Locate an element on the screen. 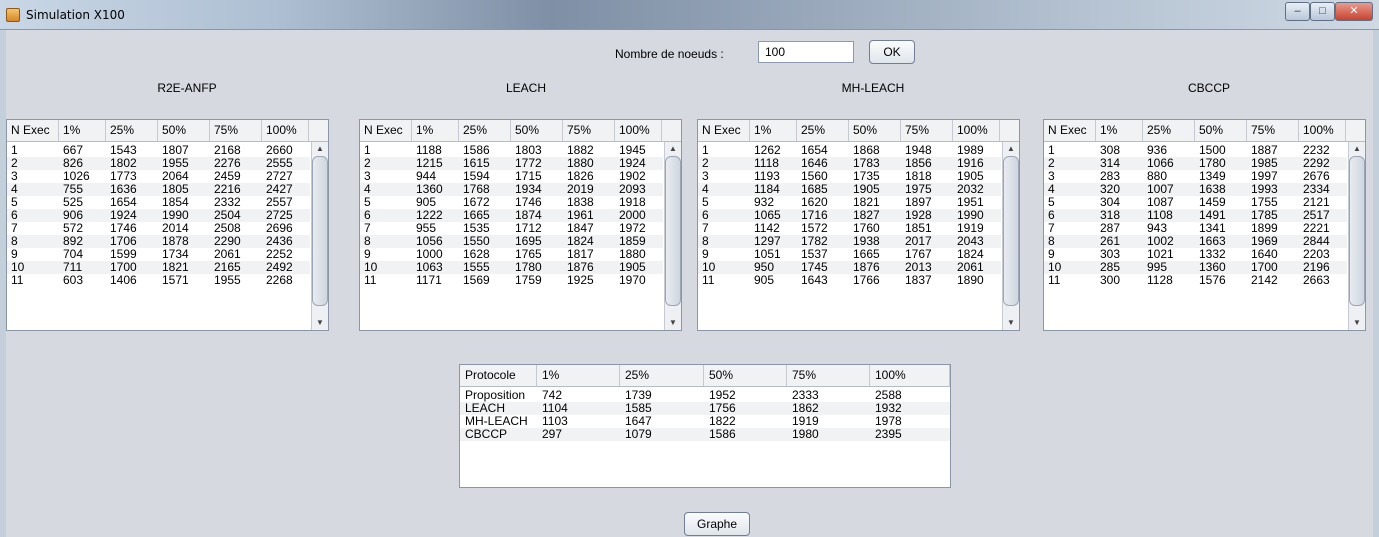  table-row: 10 711 1700 1821 2165 2492 is located at coordinates (158, 267).